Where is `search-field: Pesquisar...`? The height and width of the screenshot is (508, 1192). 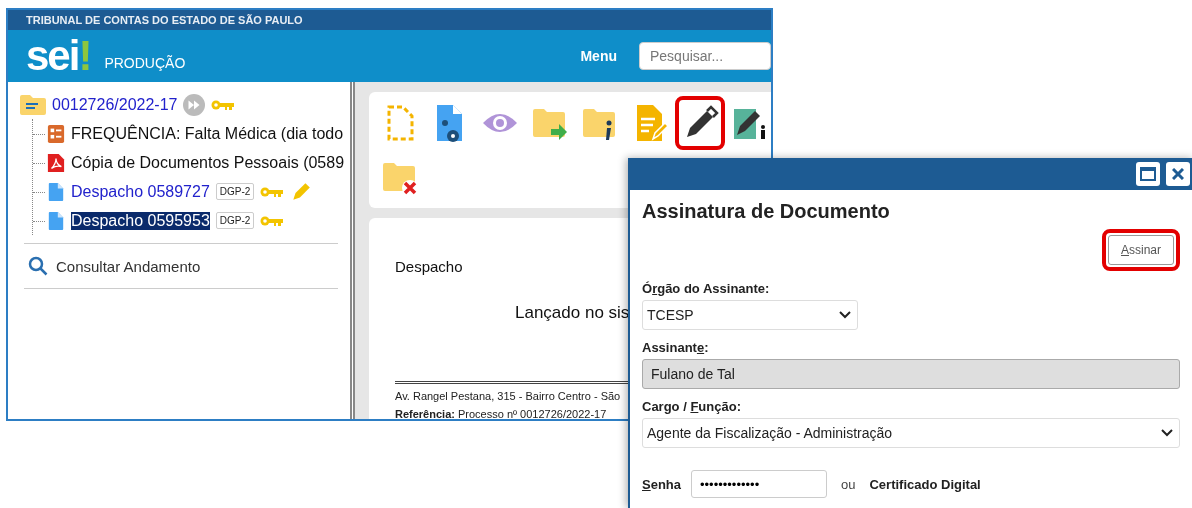
search-field: Pesquisar... is located at coordinates (705, 56).